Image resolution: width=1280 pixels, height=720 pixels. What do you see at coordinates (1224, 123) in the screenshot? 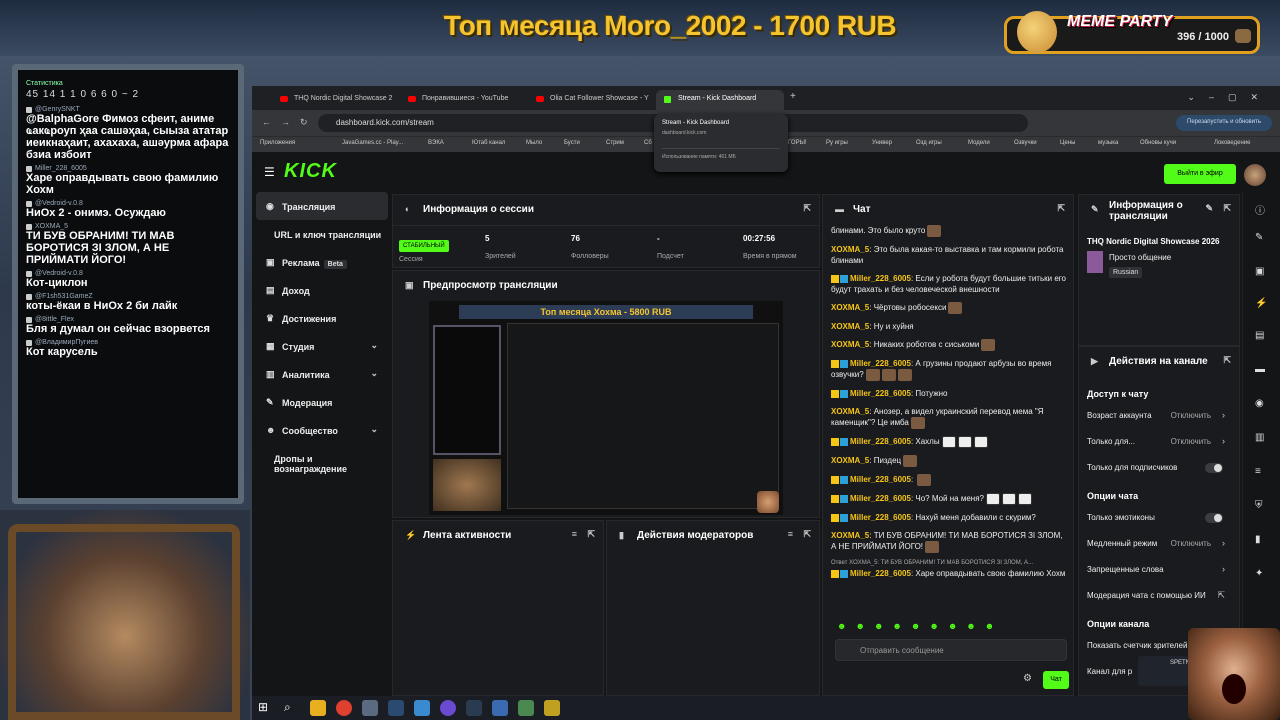
I see `relaunch-button: Перезапустить и обновить` at bounding box center [1224, 123].